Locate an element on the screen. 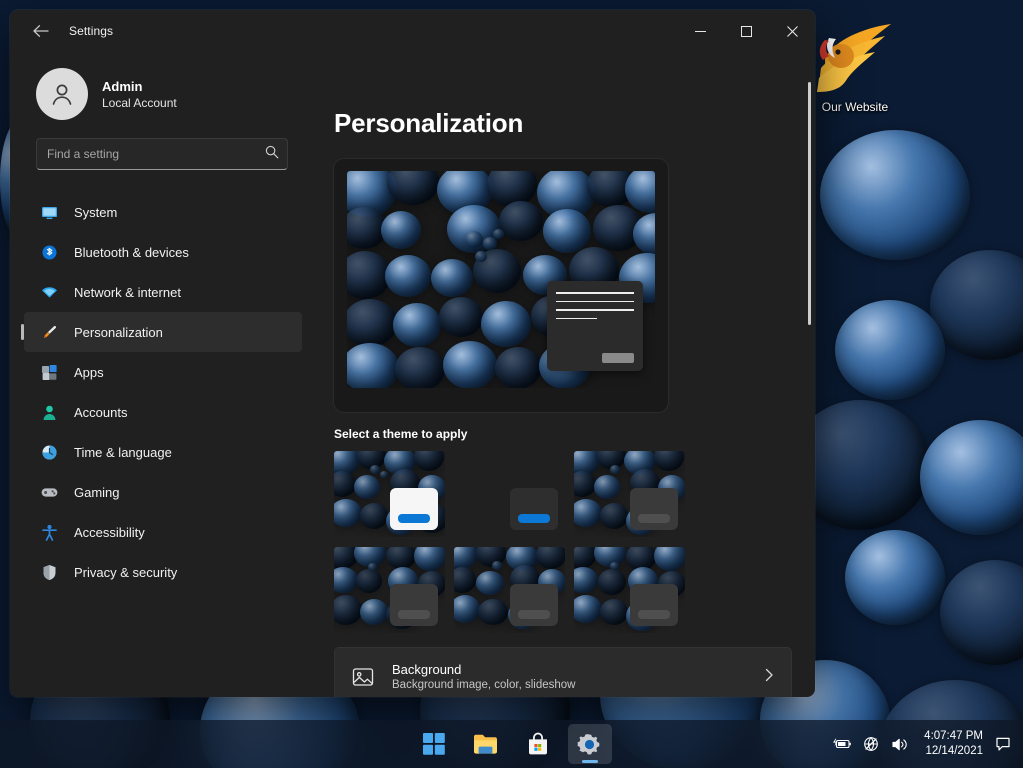 Image resolution: width=1023 pixels, height=768 pixels. wifi-icon is located at coordinates (49, 292).